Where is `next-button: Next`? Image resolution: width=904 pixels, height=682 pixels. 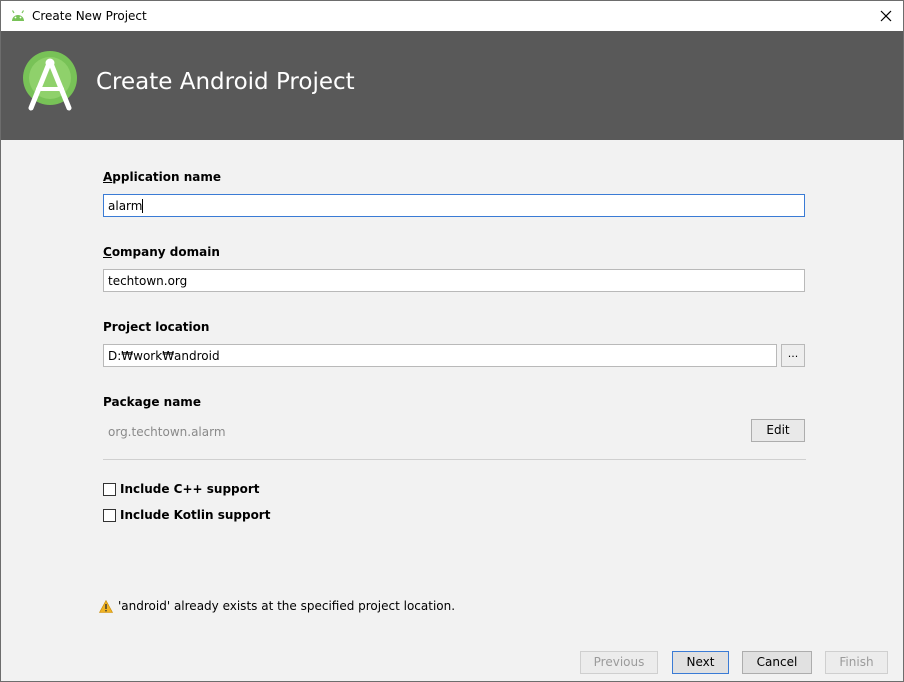
next-button: Next is located at coordinates (700, 662).